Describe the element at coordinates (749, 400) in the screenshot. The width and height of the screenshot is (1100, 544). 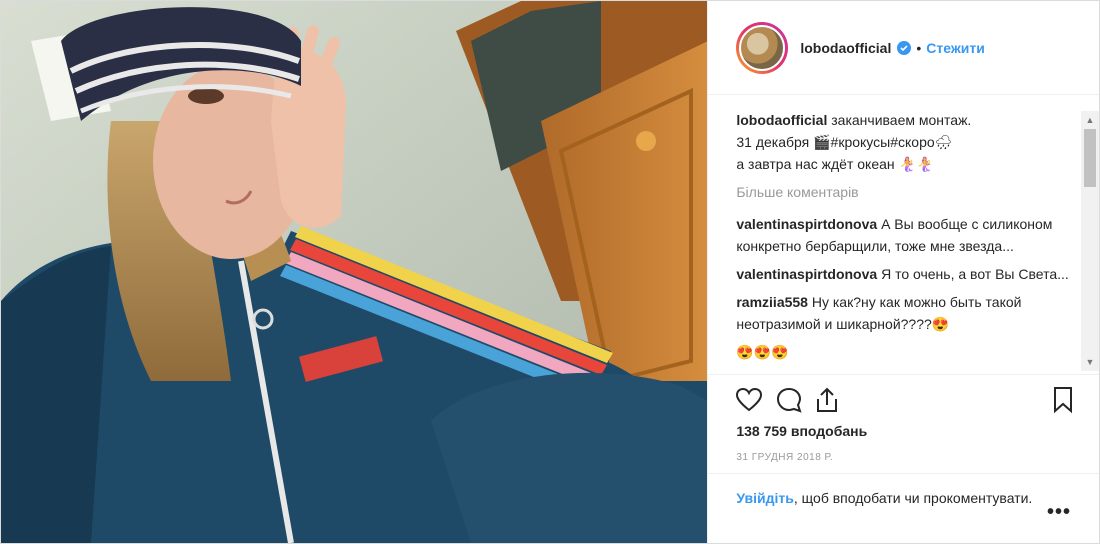
I see `heart-icon` at that location.